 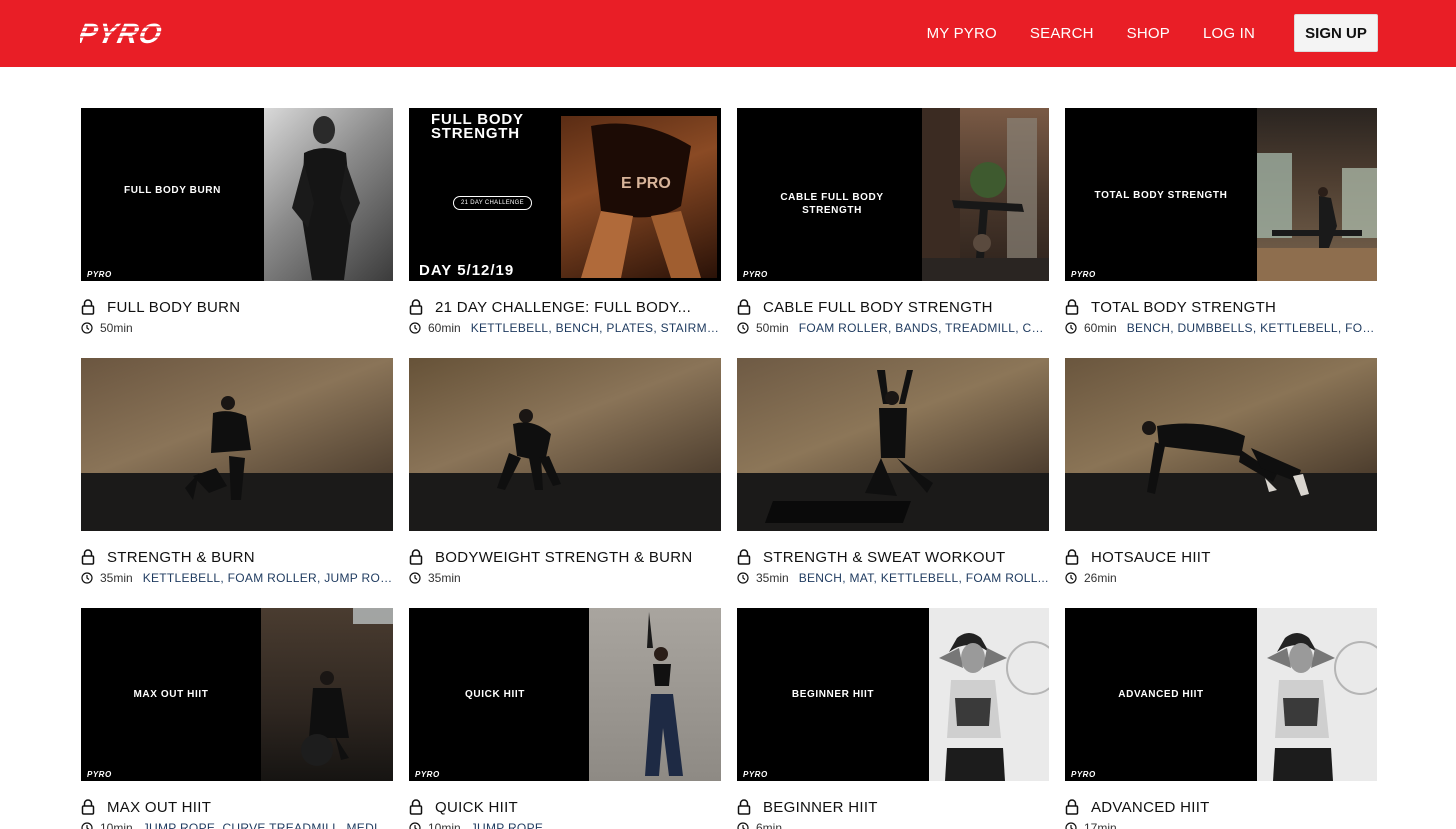 I want to click on workout-title: STRENGTH & BURN, so click(x=181, y=557).